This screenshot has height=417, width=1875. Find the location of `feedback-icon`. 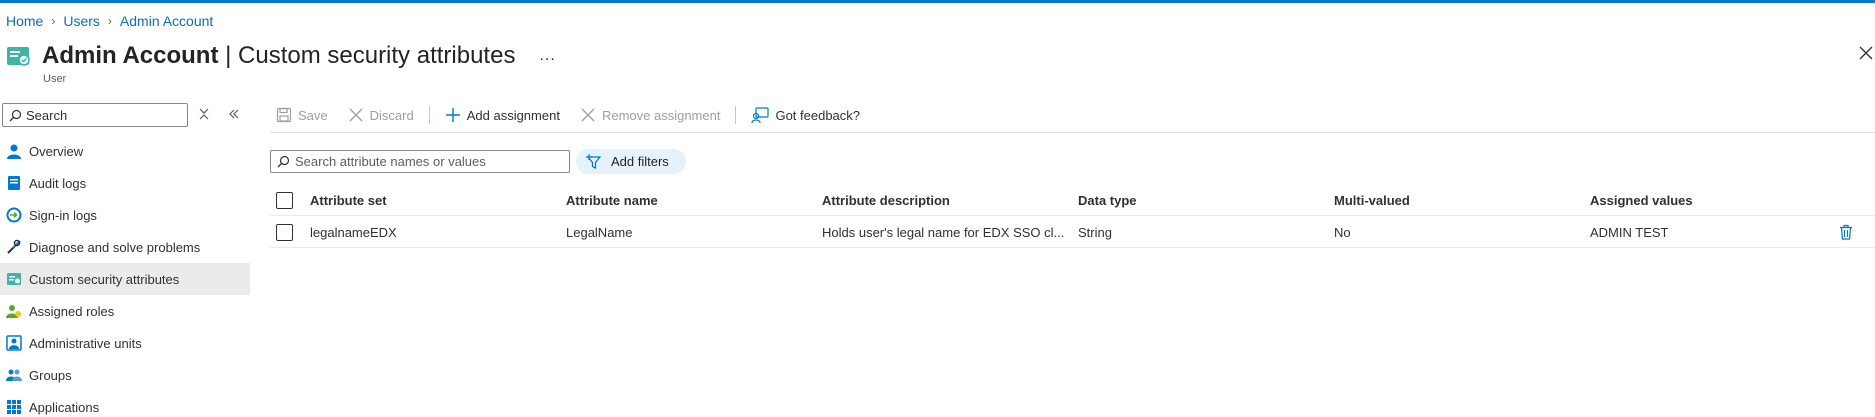

feedback-icon is located at coordinates (760, 115).